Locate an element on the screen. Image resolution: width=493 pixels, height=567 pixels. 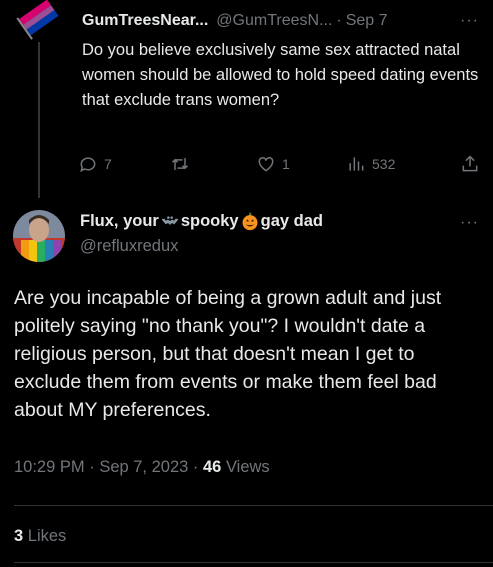
display-name-part: Flux, your is located at coordinates (119, 220).